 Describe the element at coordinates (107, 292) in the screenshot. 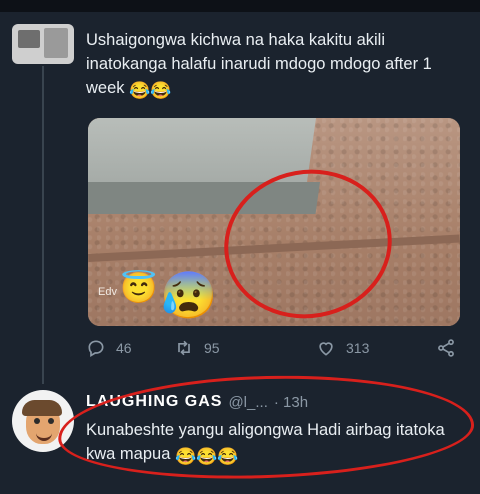

I see `media-watermark: Edv` at that location.